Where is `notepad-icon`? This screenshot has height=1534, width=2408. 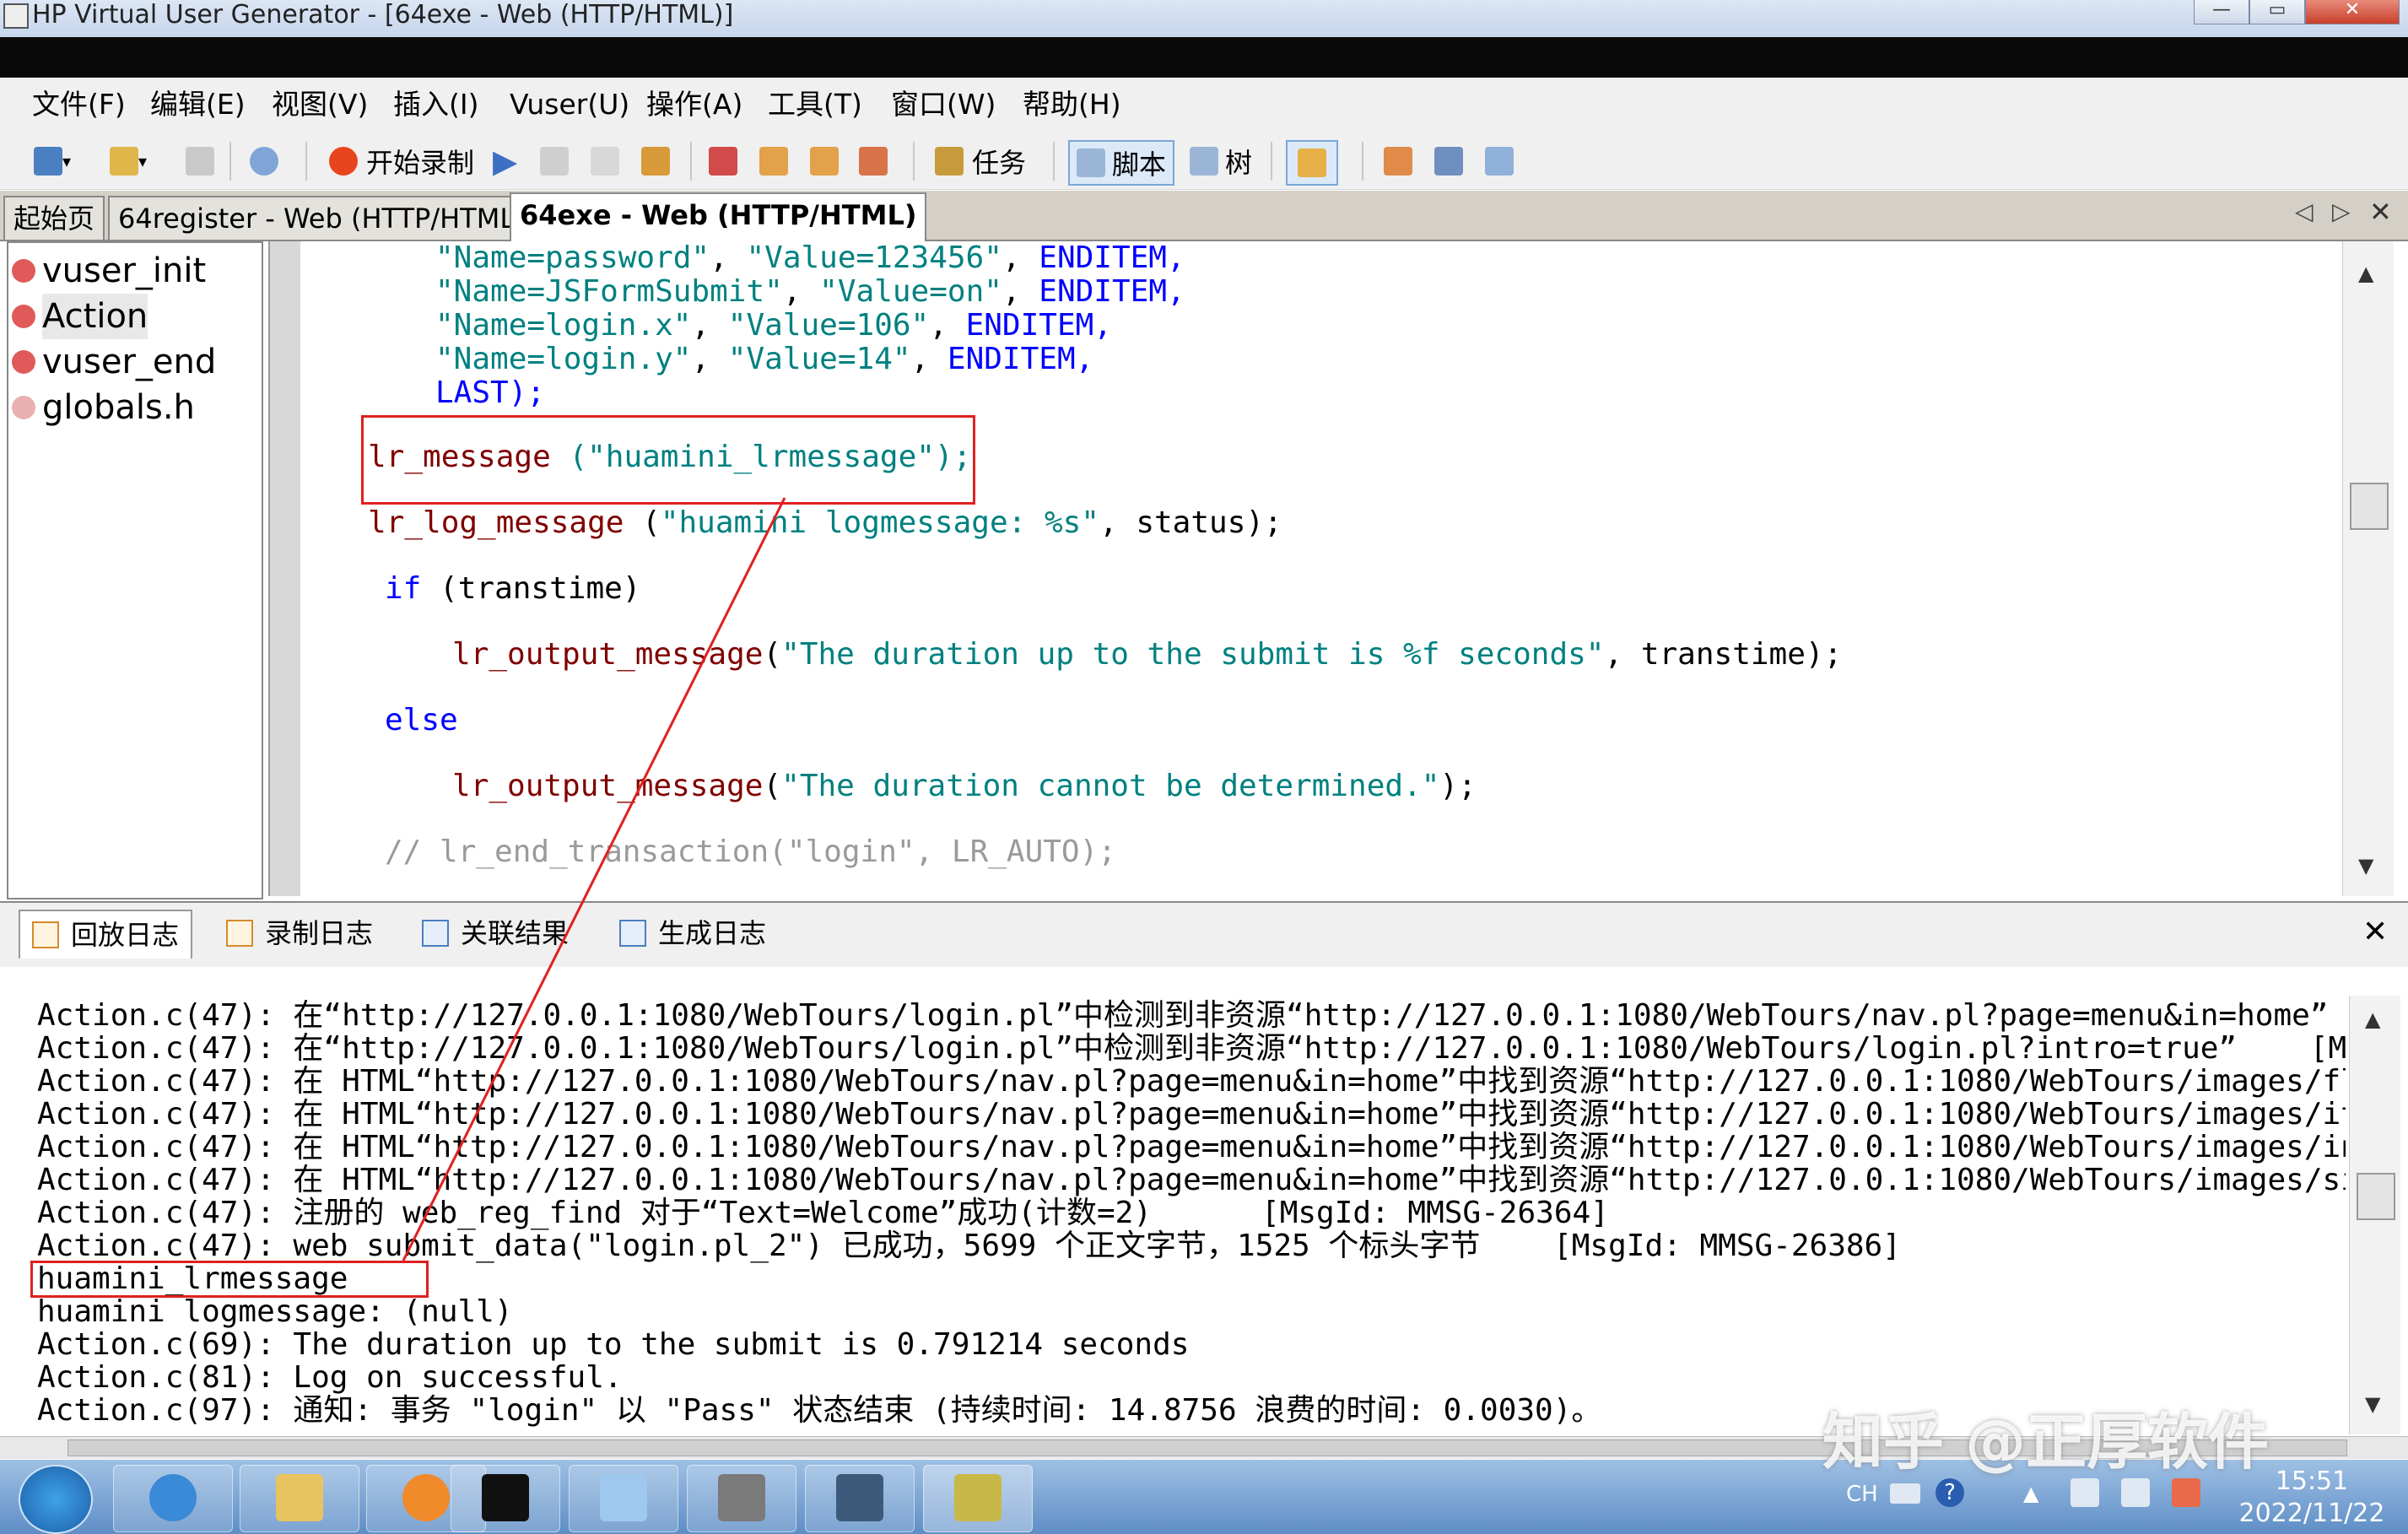 notepad-icon is located at coordinates (624, 1498).